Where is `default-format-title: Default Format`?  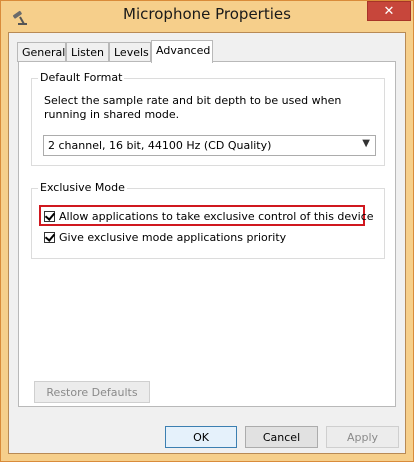 default-format-title: Default Format is located at coordinates (81, 77).